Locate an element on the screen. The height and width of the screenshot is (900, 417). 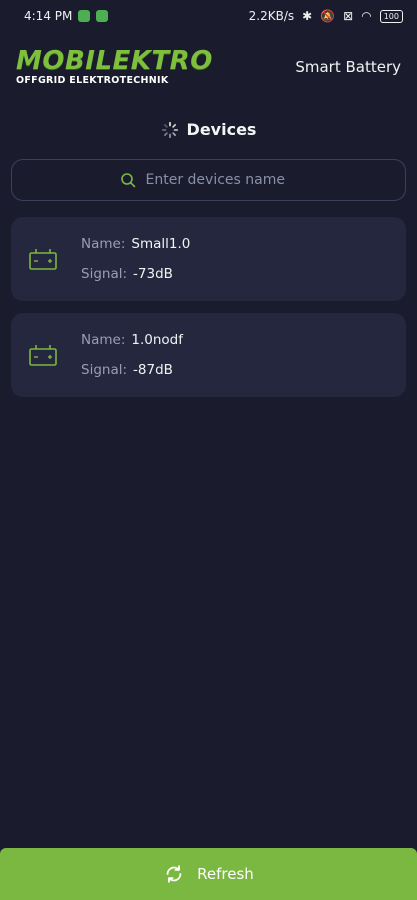
status-bar: 4:14 PM 2.2KB/s ✱ 🔕 ⊠ ◠ 100 is located at coordinates (208, 16).